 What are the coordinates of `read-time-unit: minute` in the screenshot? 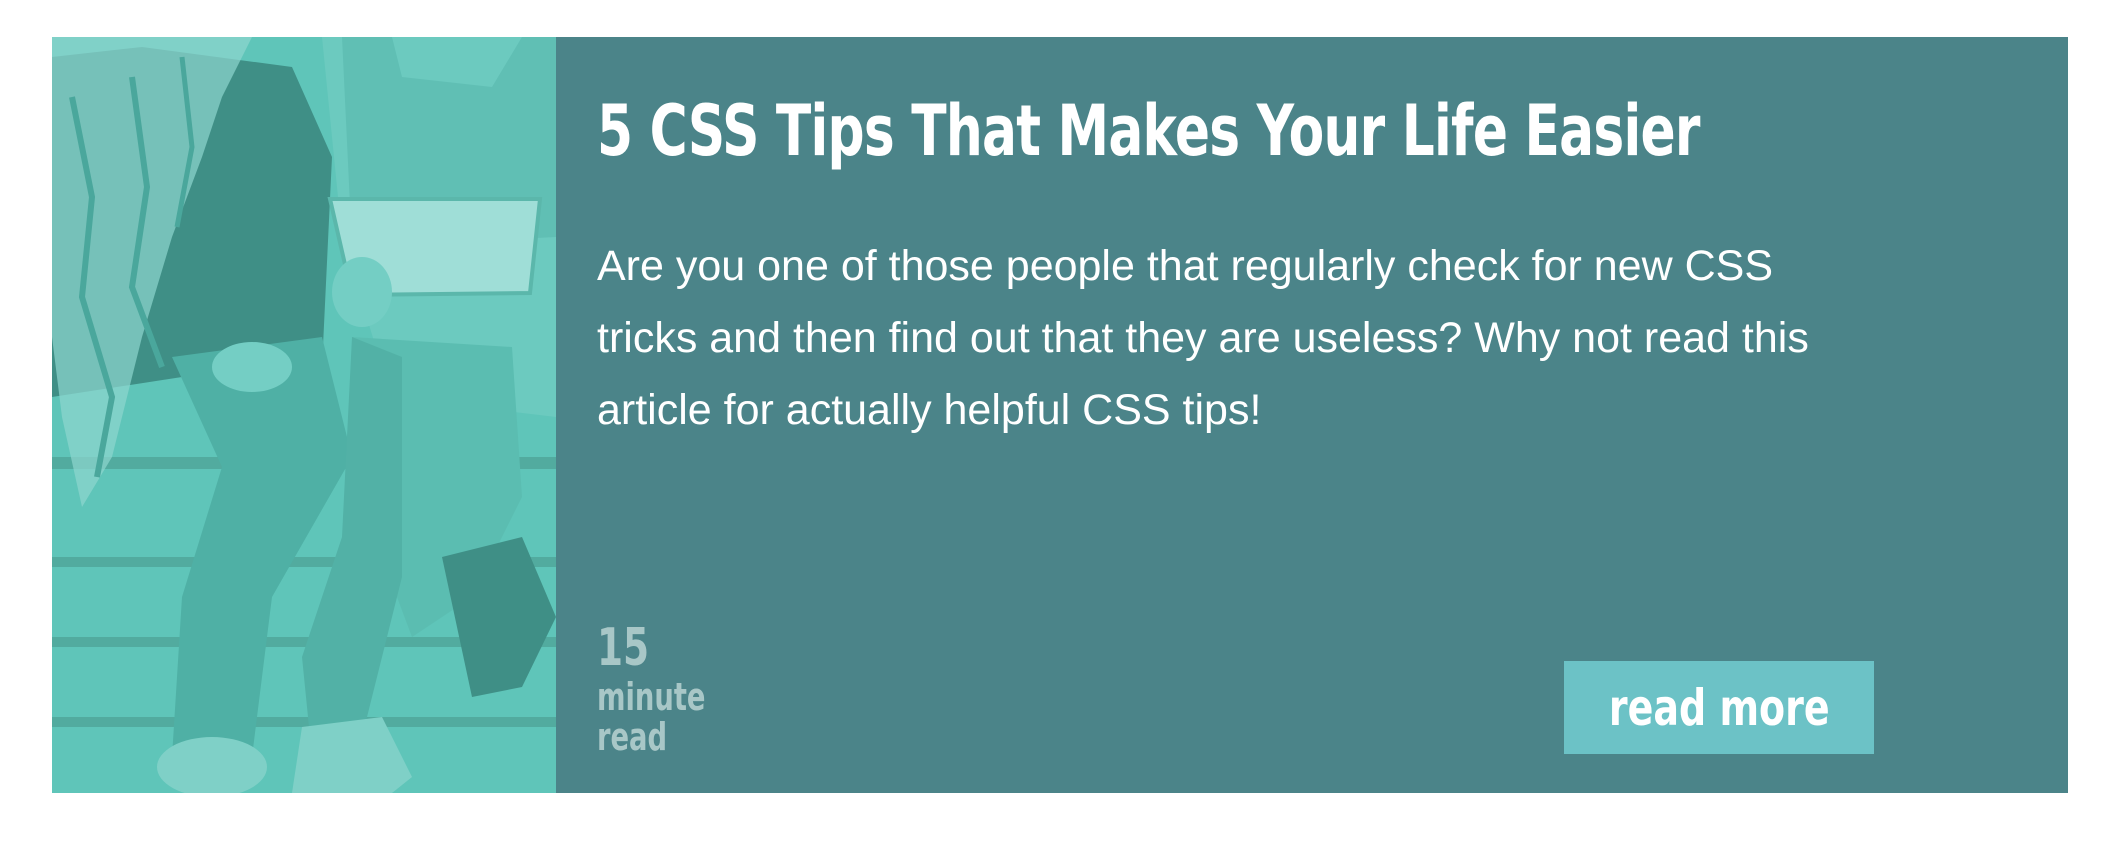 It's located at (651, 697).